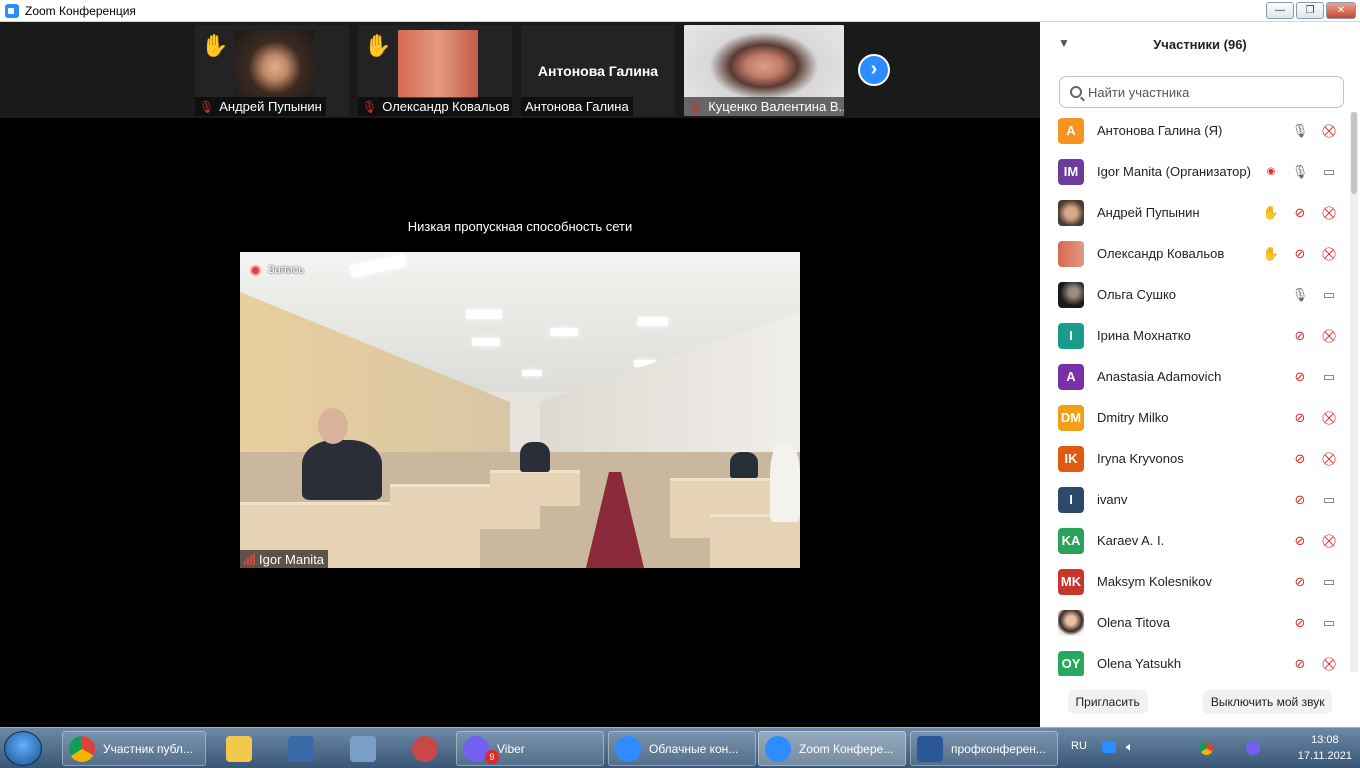 This screenshot has width=1360, height=768. What do you see at coordinates (1206, 748) in the screenshot?
I see `chrome-tray-icon` at bounding box center [1206, 748].